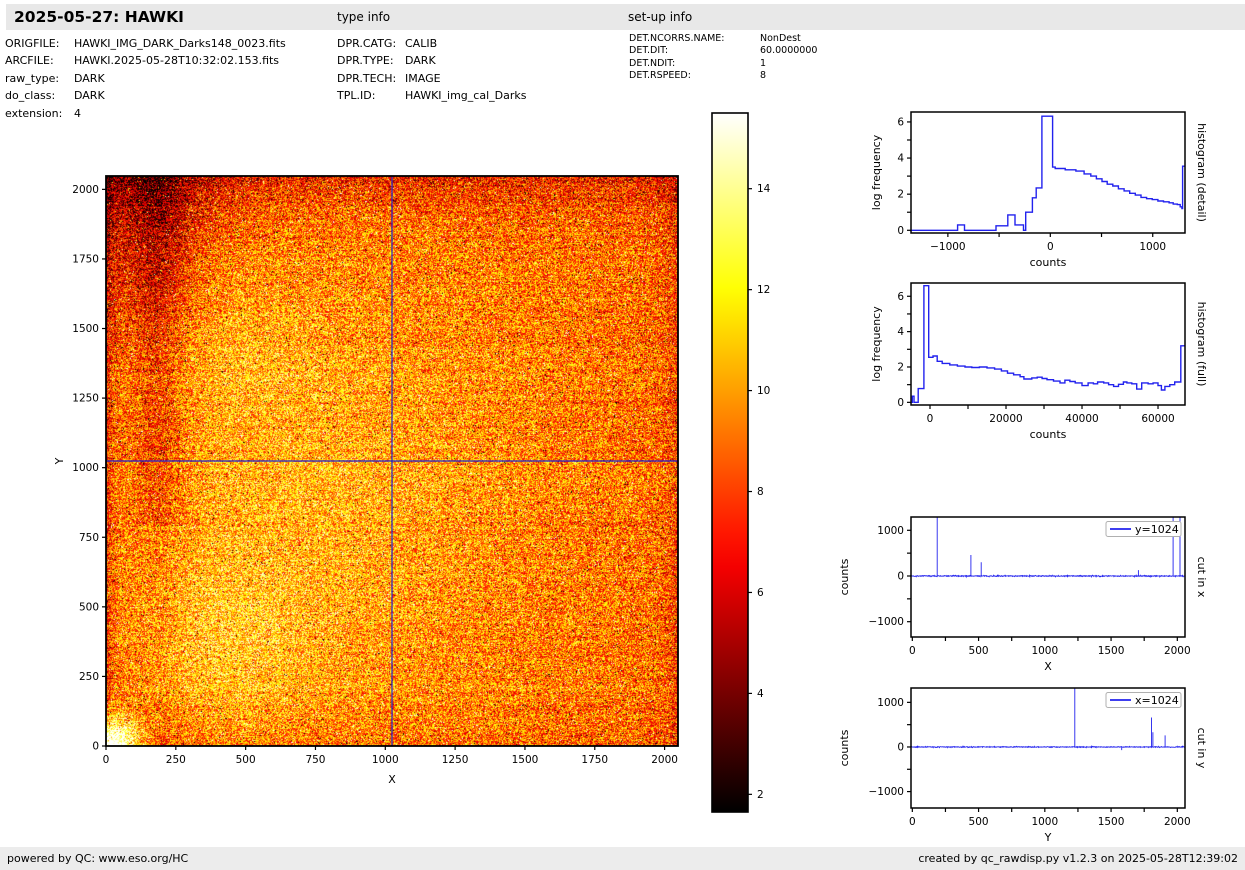  What do you see at coordinates (1201, 344) in the screenshot?
I see `side-label: histogram (full)` at bounding box center [1201, 344].